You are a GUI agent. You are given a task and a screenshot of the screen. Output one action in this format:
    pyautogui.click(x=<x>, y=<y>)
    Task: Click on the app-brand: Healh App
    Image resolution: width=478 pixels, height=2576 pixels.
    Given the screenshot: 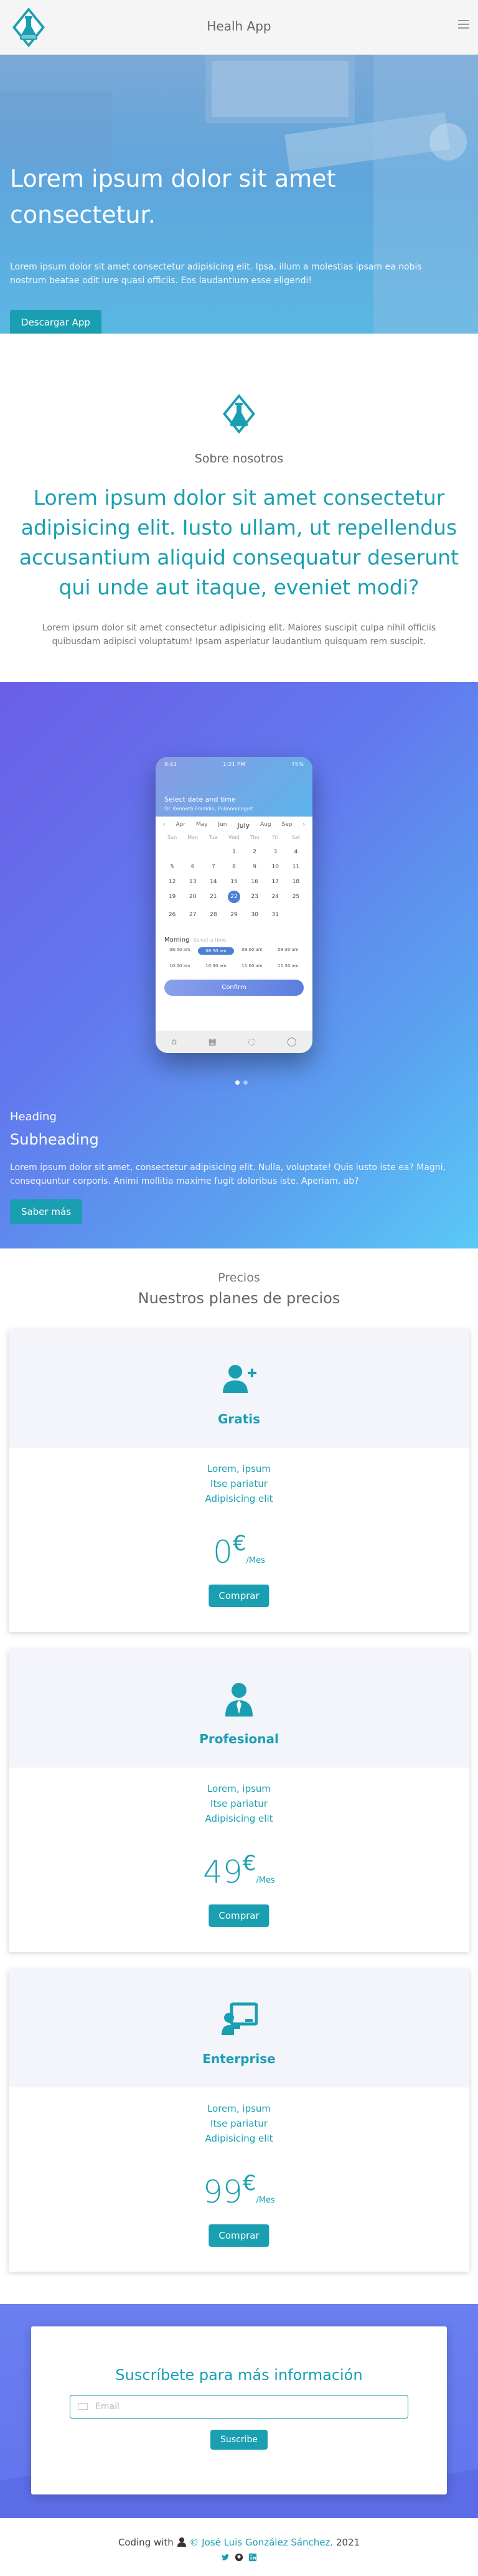 What is the action you would take?
    pyautogui.click(x=239, y=26)
    